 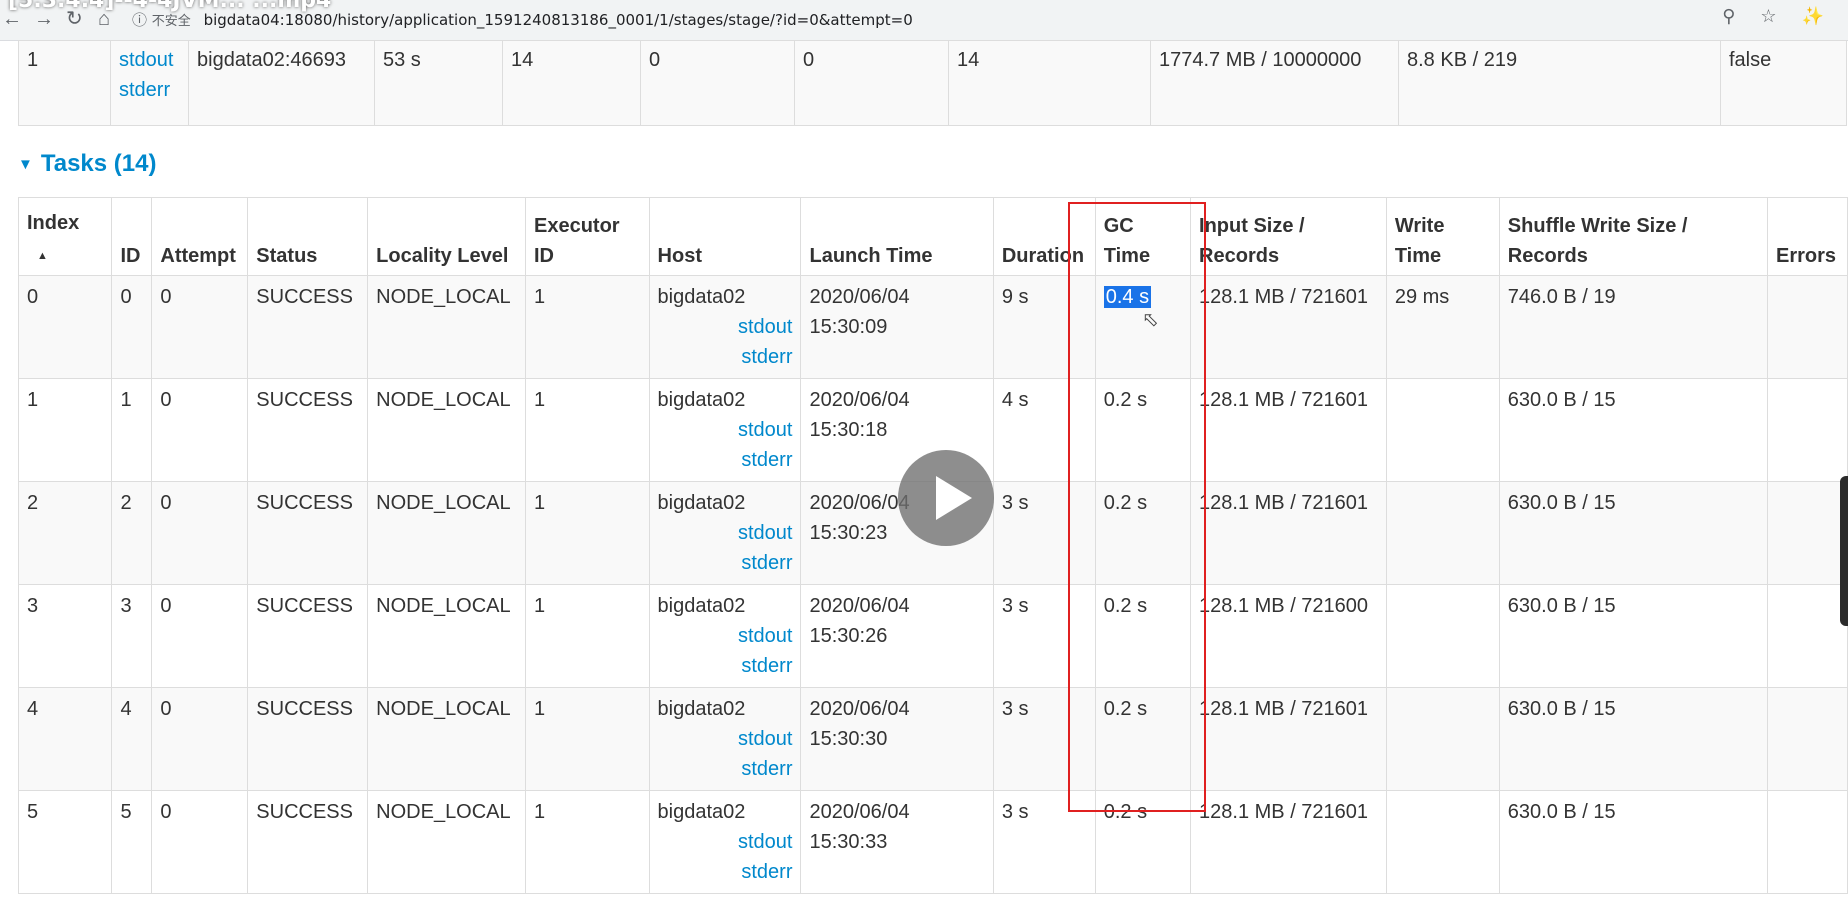 What do you see at coordinates (64, 83) in the screenshot?
I see `executor-id: 1` at bounding box center [64, 83].